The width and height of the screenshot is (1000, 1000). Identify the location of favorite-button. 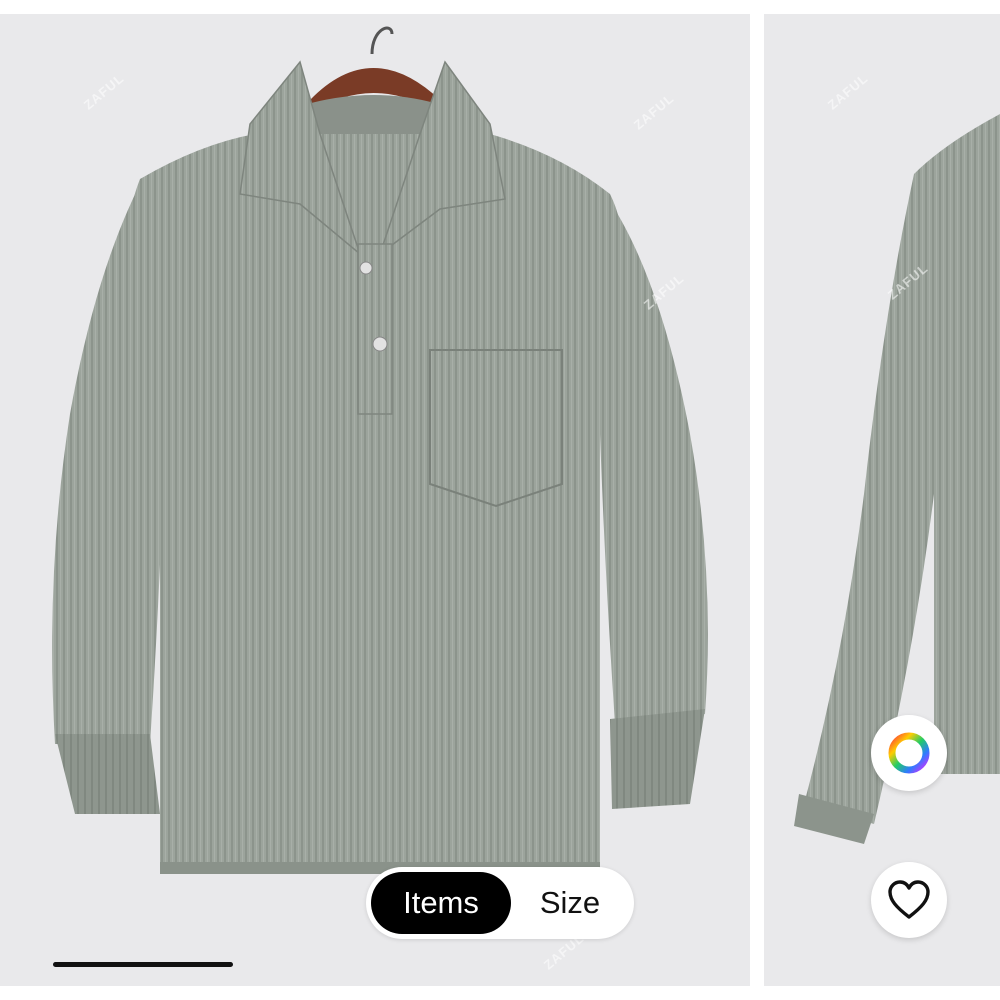
(909, 900).